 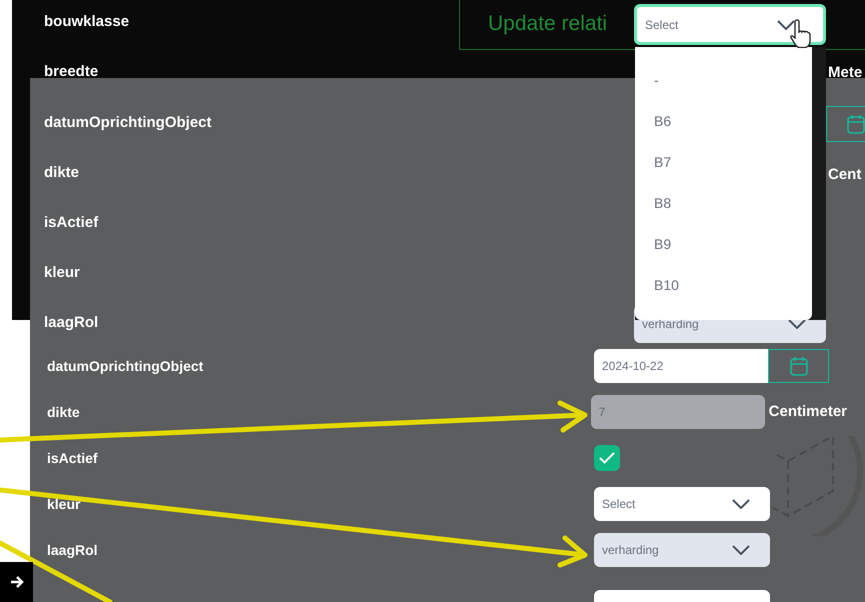 What do you see at coordinates (733, 162) in the screenshot?
I see `dropdown-option: B7` at bounding box center [733, 162].